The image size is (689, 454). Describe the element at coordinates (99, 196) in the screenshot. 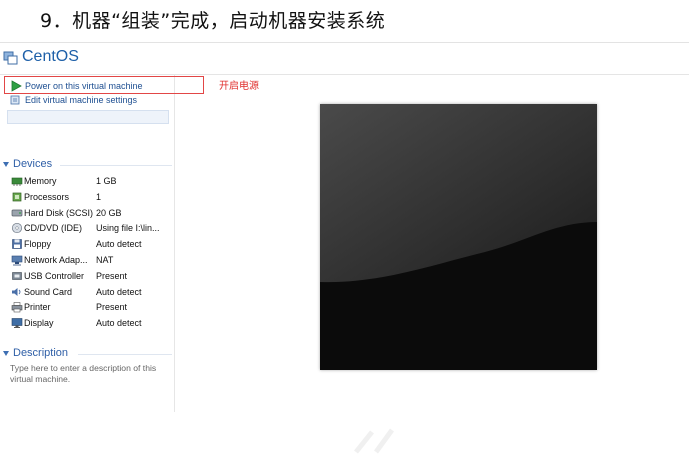

I see `device-value: 1` at that location.